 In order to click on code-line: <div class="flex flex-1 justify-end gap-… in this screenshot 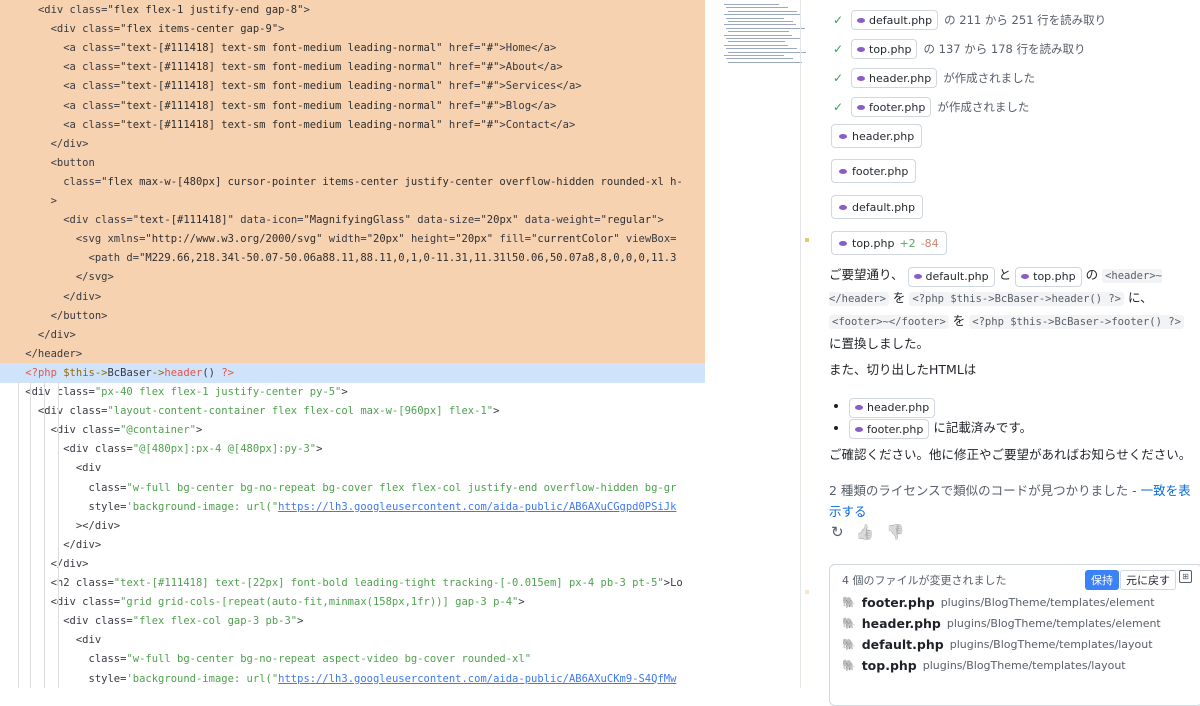, I will do `click(352, 10)`.